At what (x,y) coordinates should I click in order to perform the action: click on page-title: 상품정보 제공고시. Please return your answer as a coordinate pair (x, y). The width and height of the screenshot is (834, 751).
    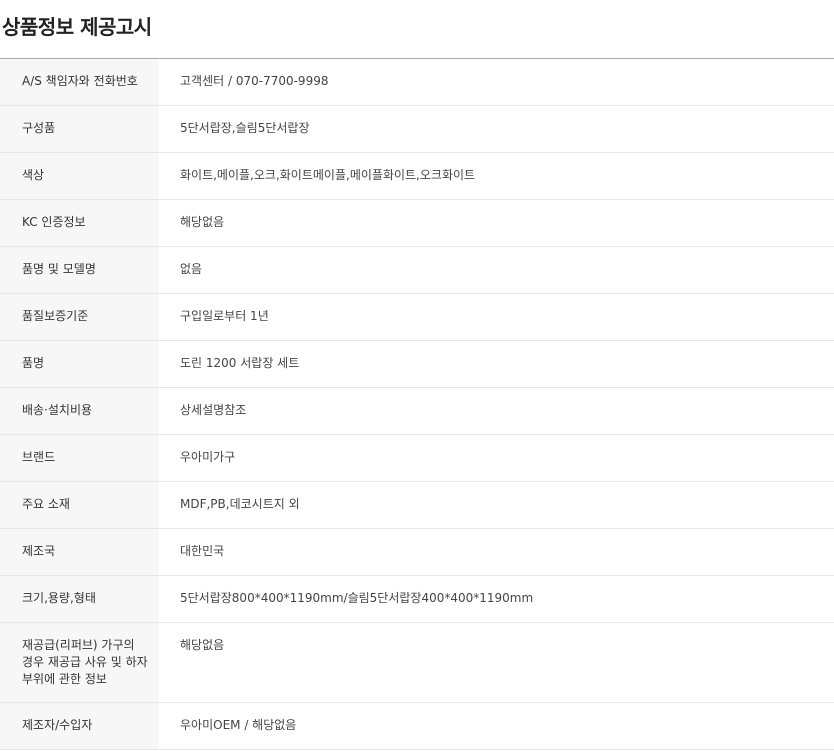
    Looking at the image, I should click on (417, 29).